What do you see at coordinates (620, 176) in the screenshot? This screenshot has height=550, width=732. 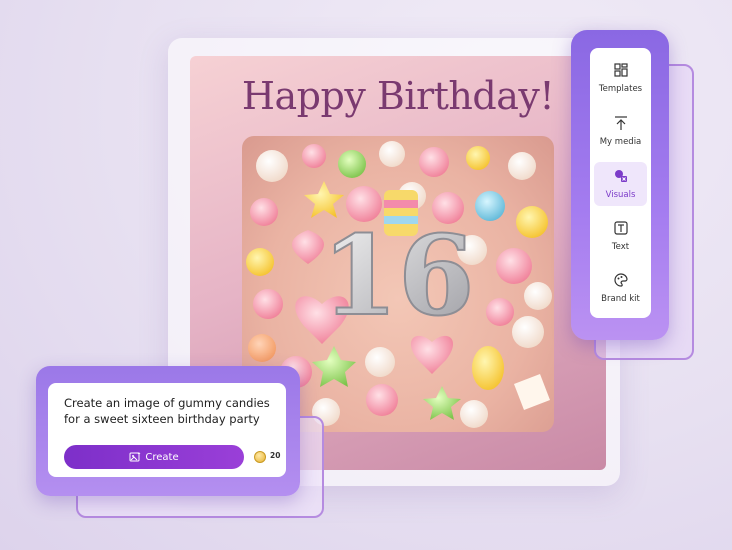 I see `visuals-icon` at bounding box center [620, 176].